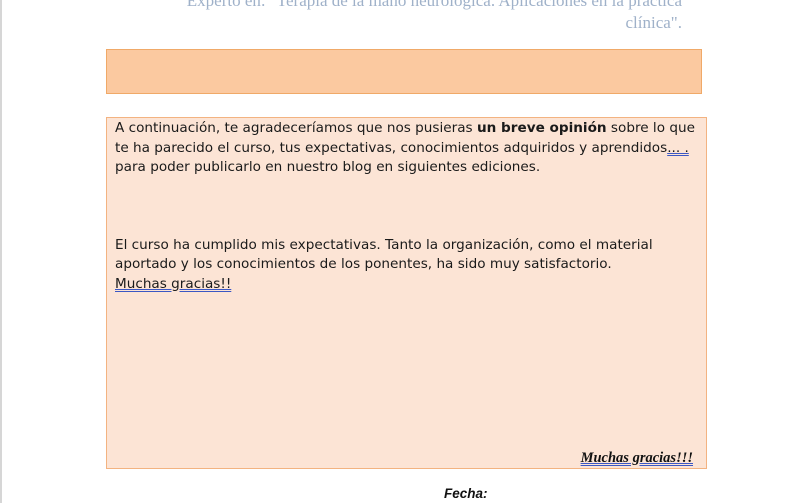  I want to click on course-title-line-2: clínica"., so click(654, 22).